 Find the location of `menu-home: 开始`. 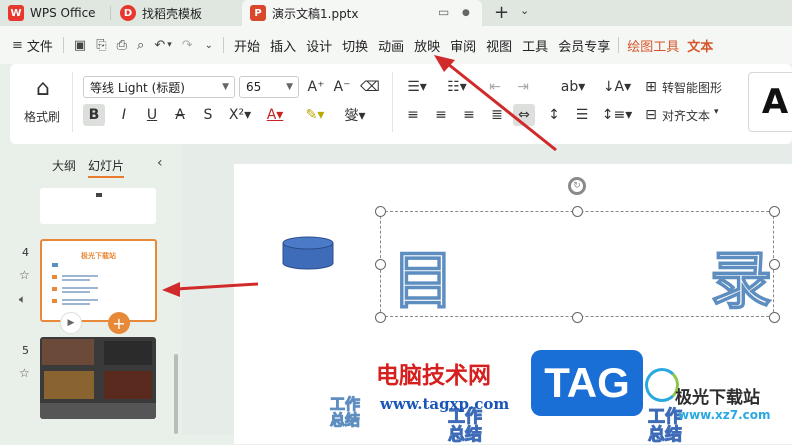

menu-home: 开始 is located at coordinates (247, 45).